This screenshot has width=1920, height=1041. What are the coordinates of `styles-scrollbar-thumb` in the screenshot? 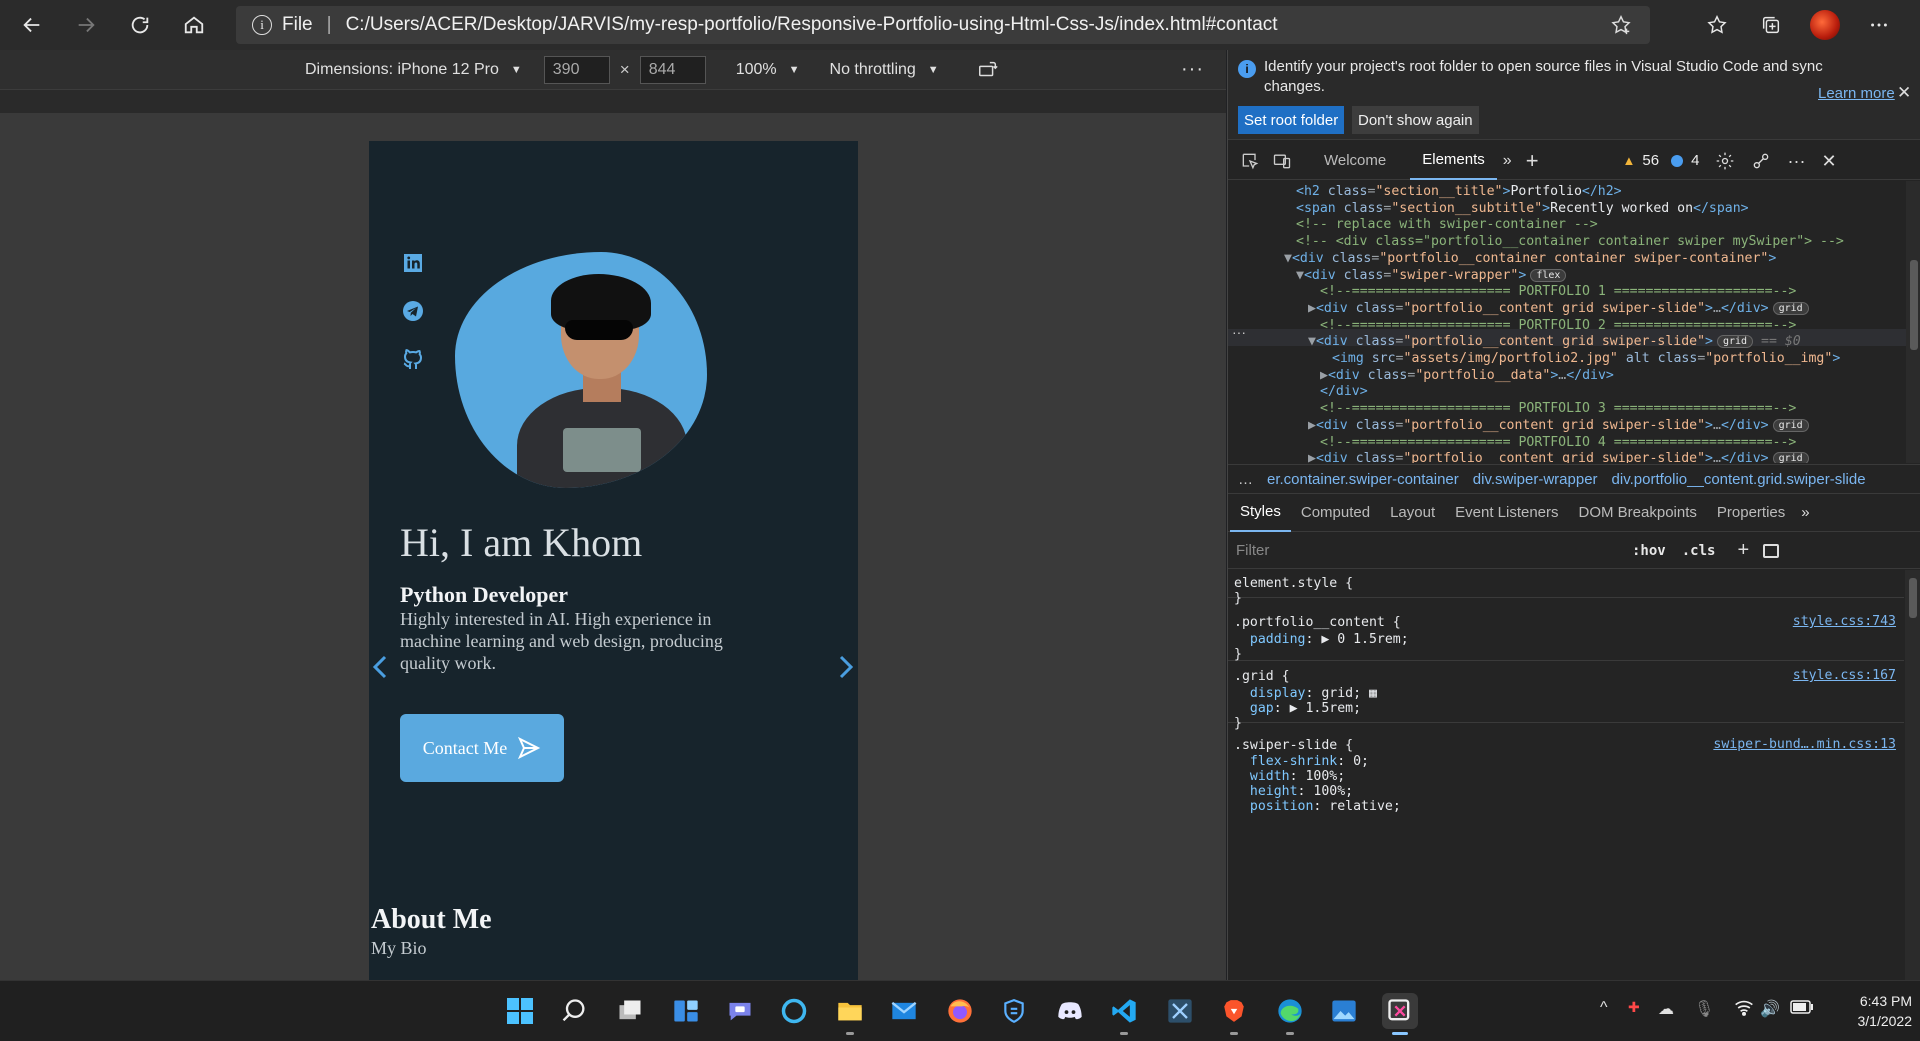 It's located at (1913, 598).